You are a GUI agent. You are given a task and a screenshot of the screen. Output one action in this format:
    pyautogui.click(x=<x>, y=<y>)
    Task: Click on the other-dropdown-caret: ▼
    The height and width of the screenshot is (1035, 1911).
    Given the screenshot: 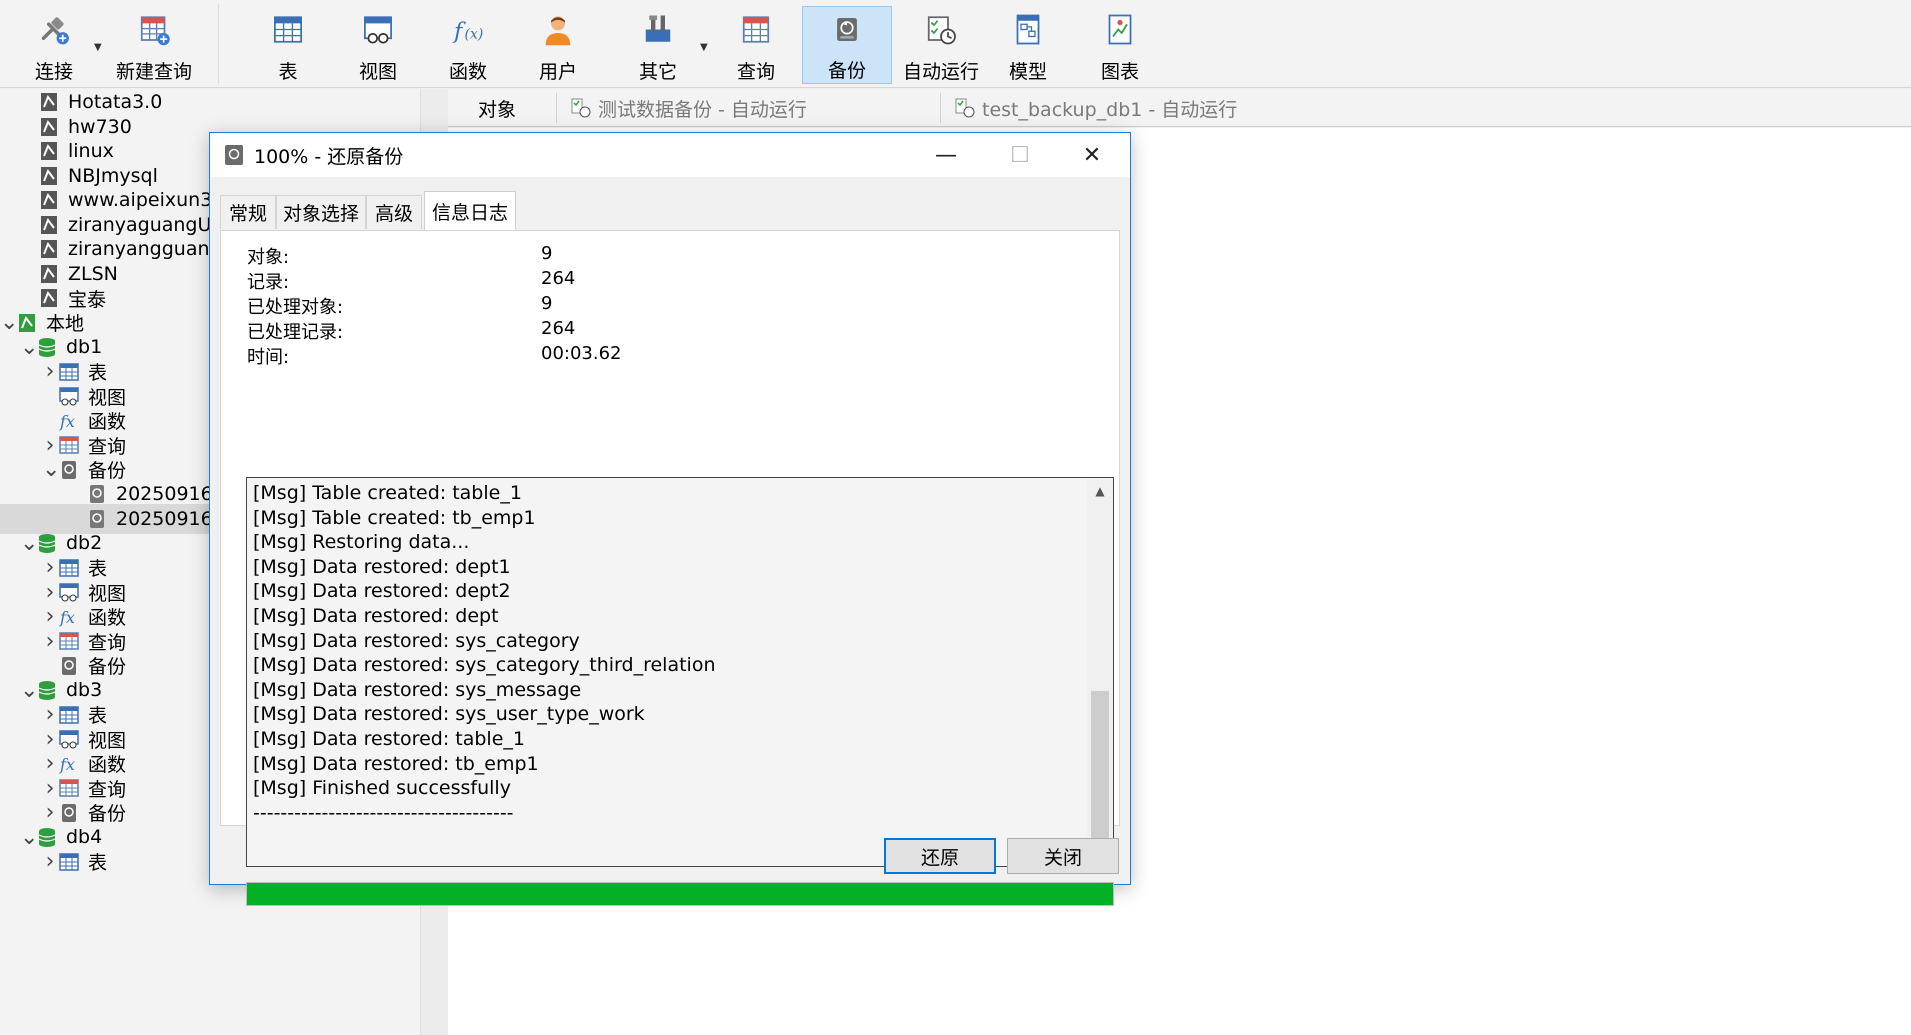 What is the action you would take?
    pyautogui.click(x=704, y=47)
    